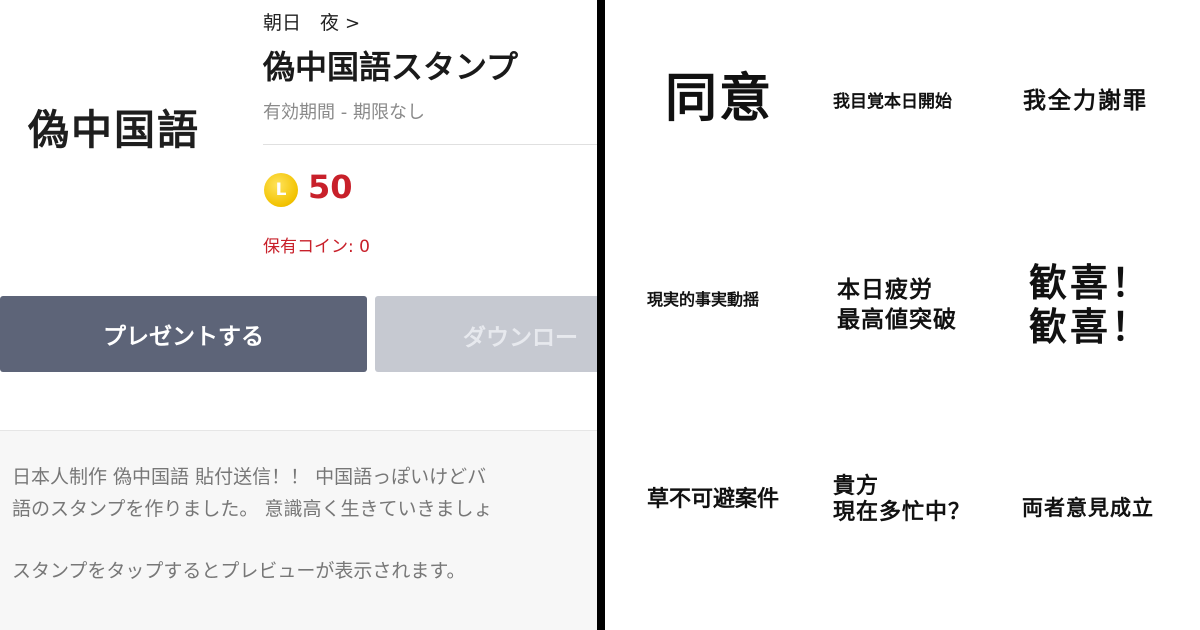  Describe the element at coordinates (601, 315) in the screenshot. I see `panel-divider` at that location.